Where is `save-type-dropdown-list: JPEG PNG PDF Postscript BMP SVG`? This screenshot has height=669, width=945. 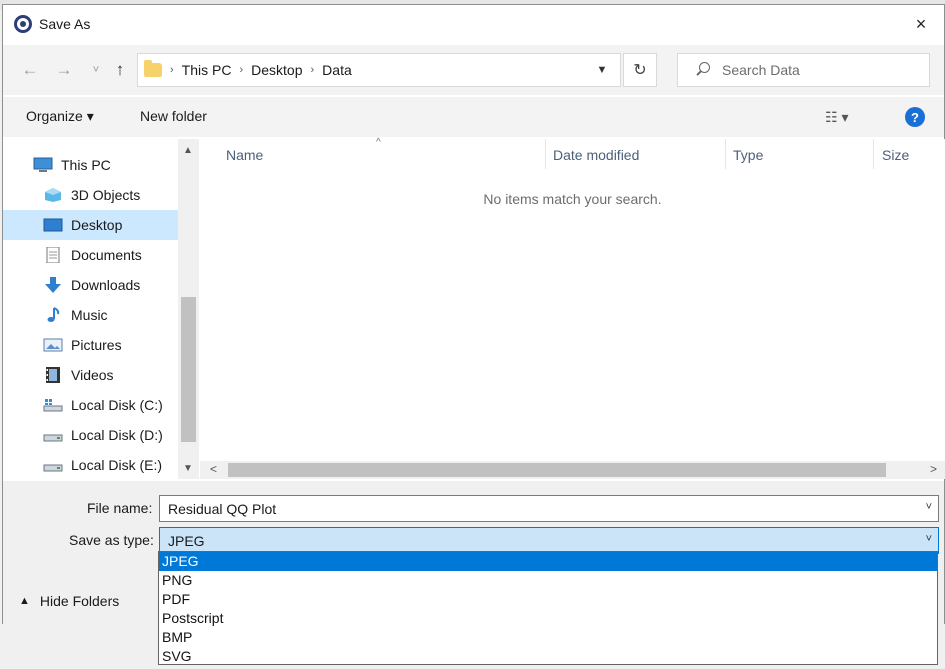
save-type-dropdown-list: JPEG PNG PDF Postscript BMP SVG is located at coordinates (548, 608).